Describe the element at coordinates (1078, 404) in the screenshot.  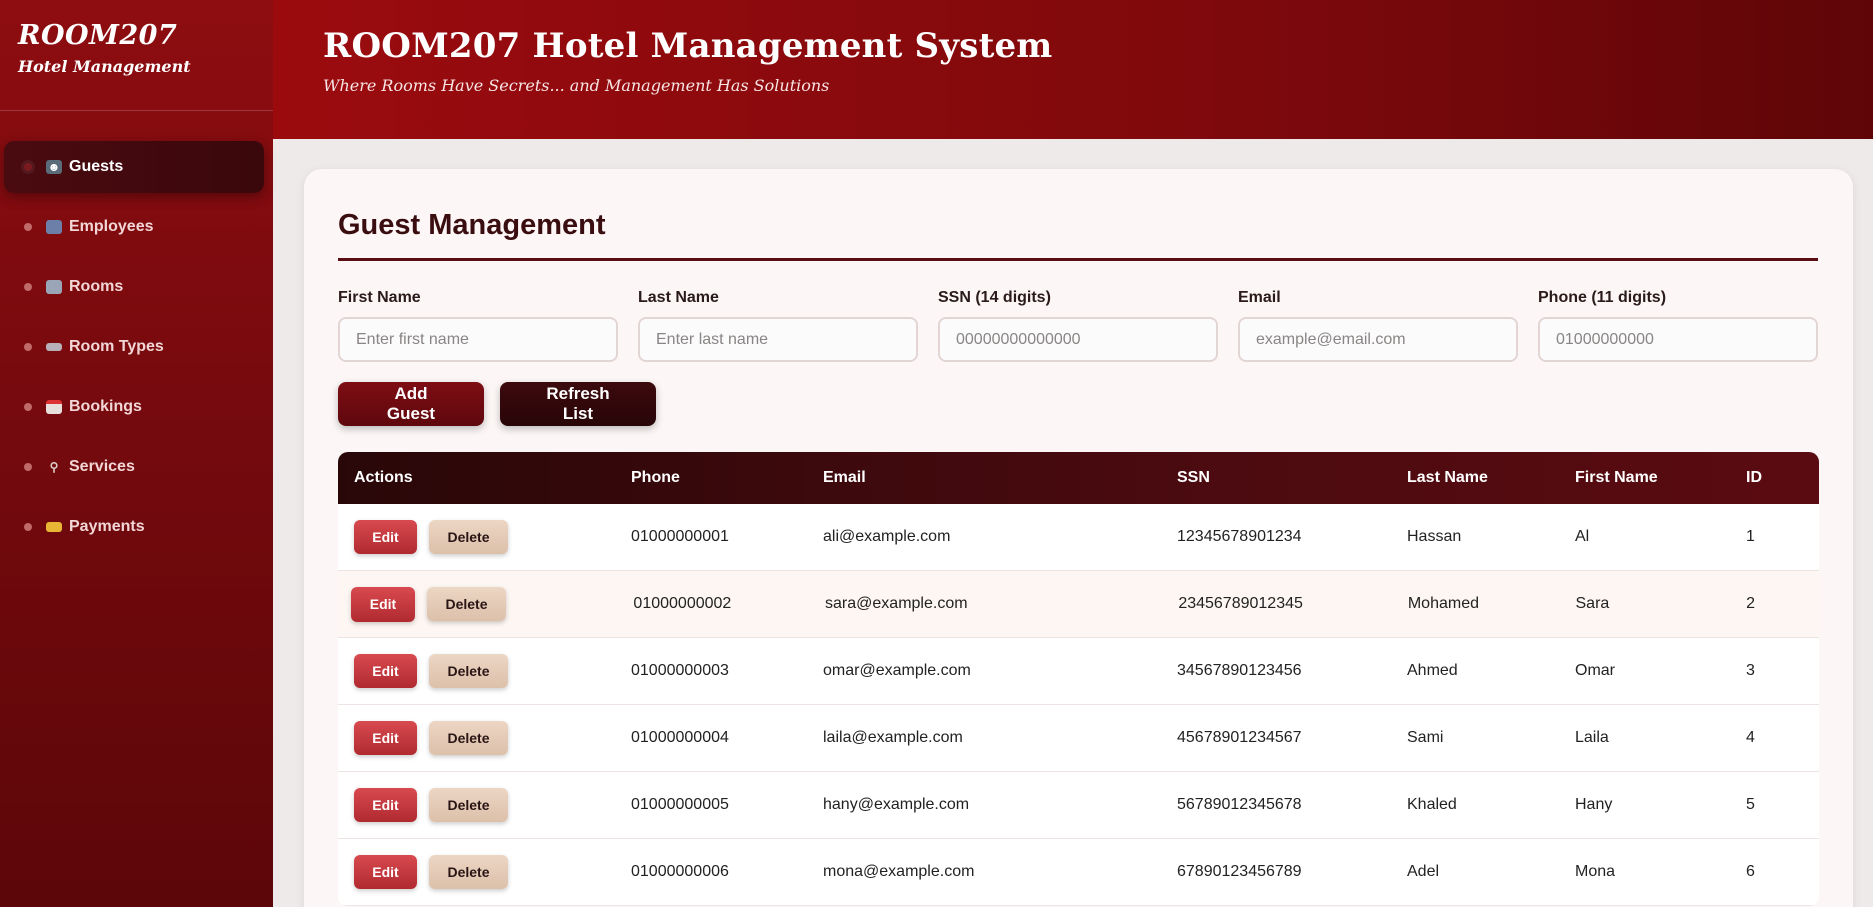
I see `form-actions: Add Guest Refresh List` at that location.